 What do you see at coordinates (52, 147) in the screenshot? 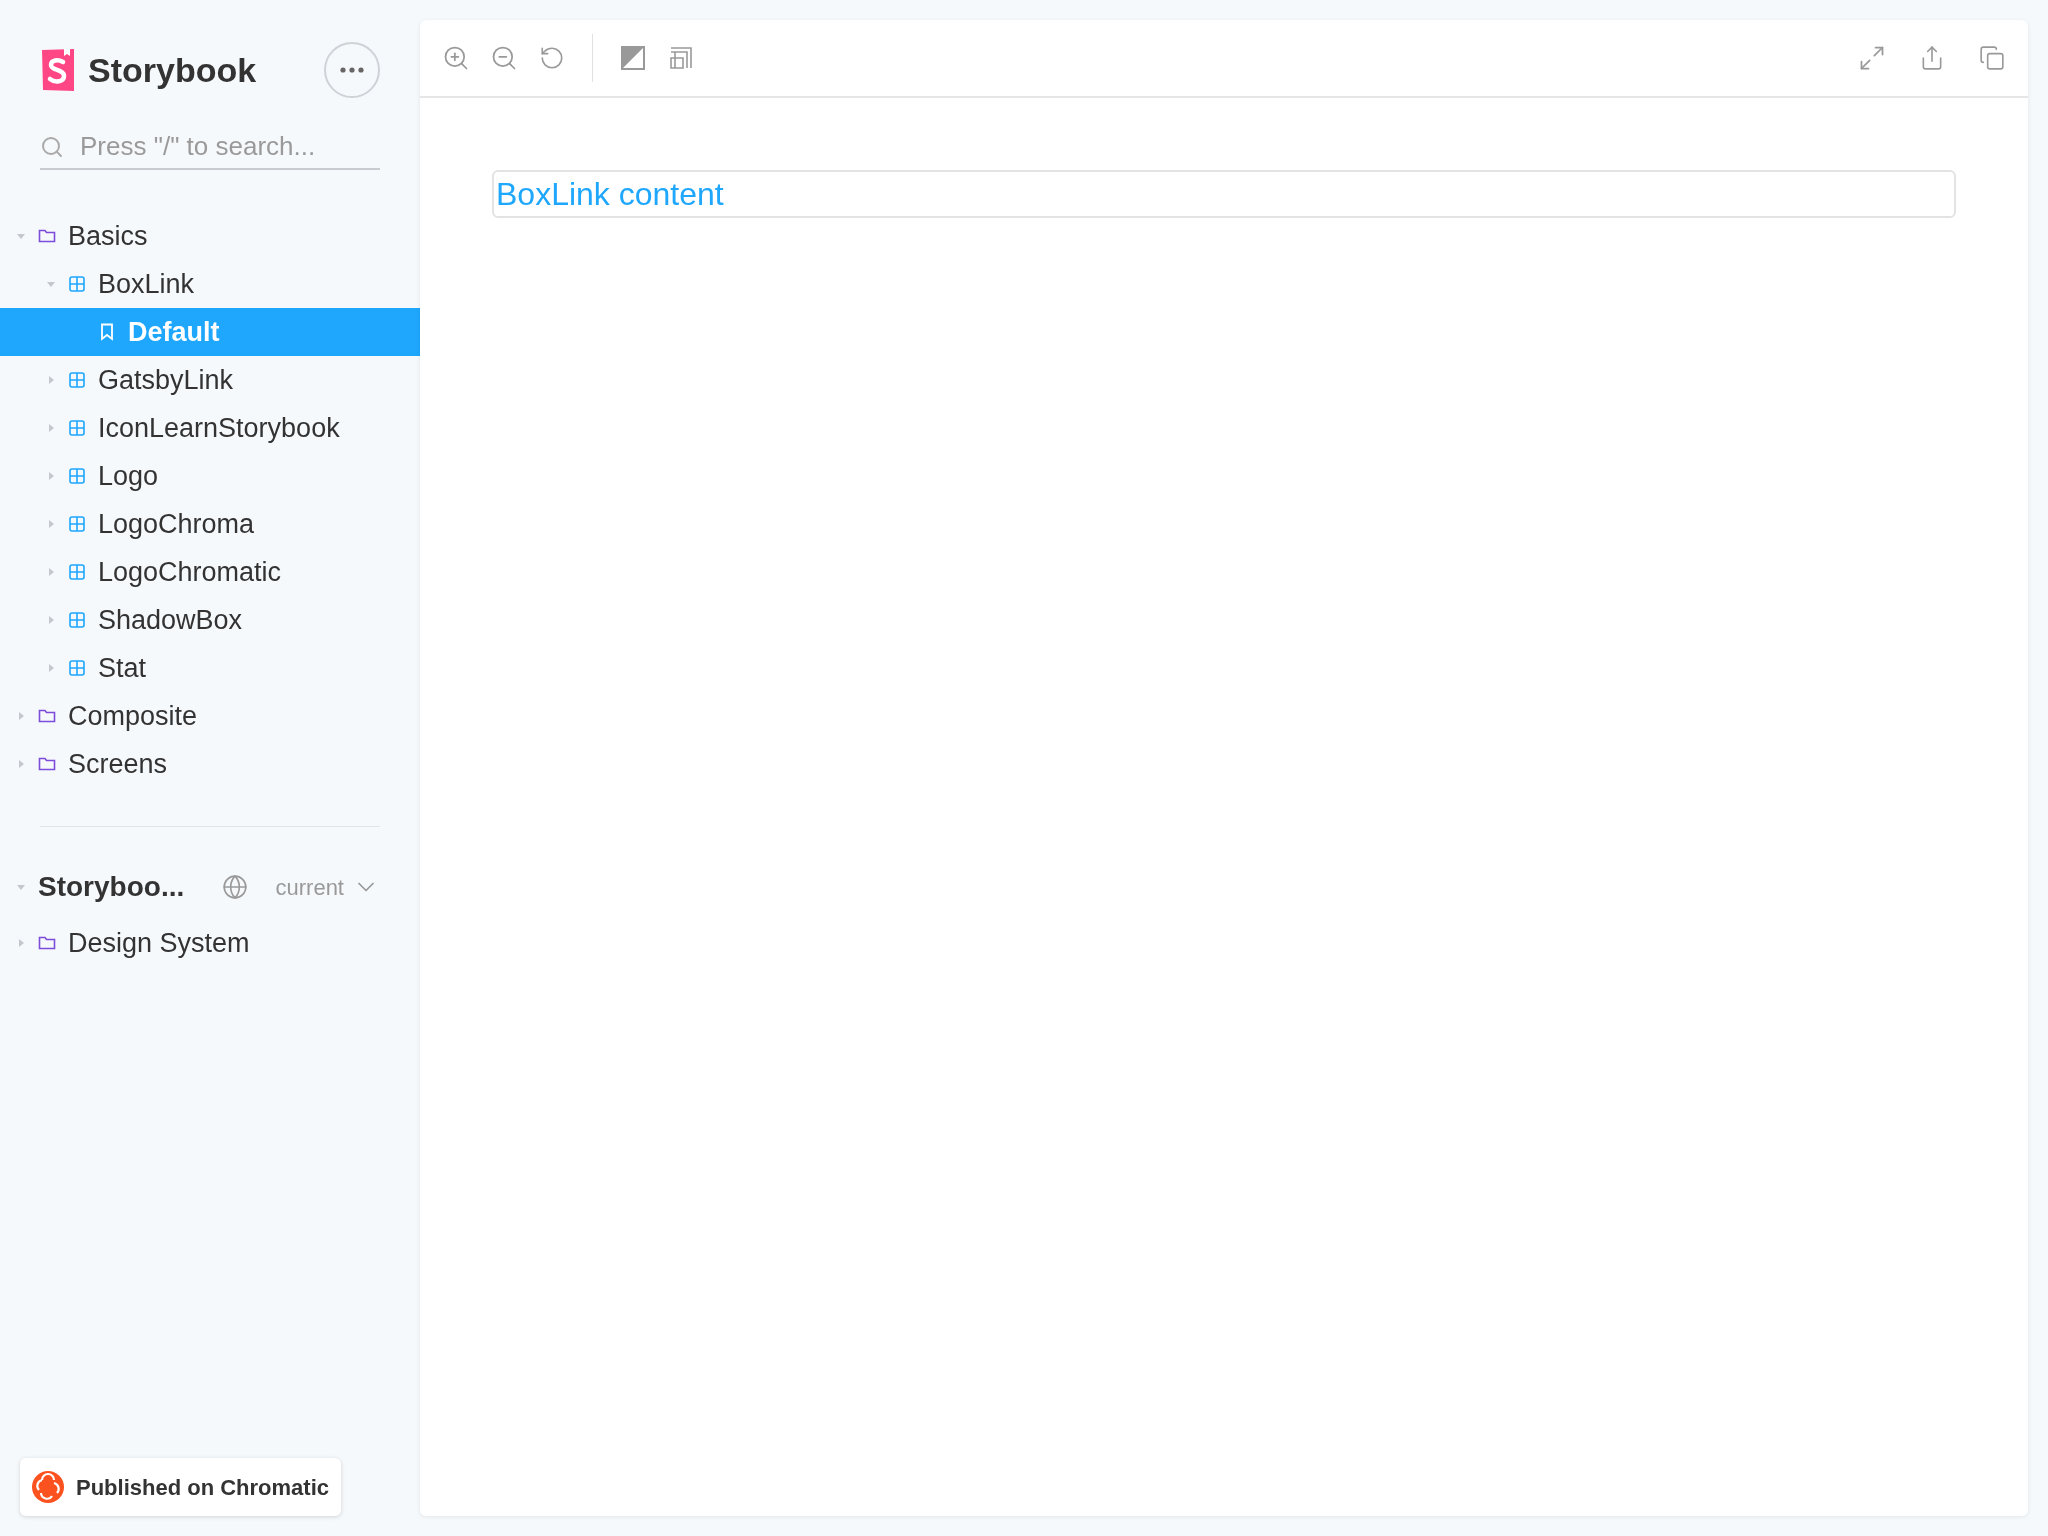
I see `search-icon` at bounding box center [52, 147].